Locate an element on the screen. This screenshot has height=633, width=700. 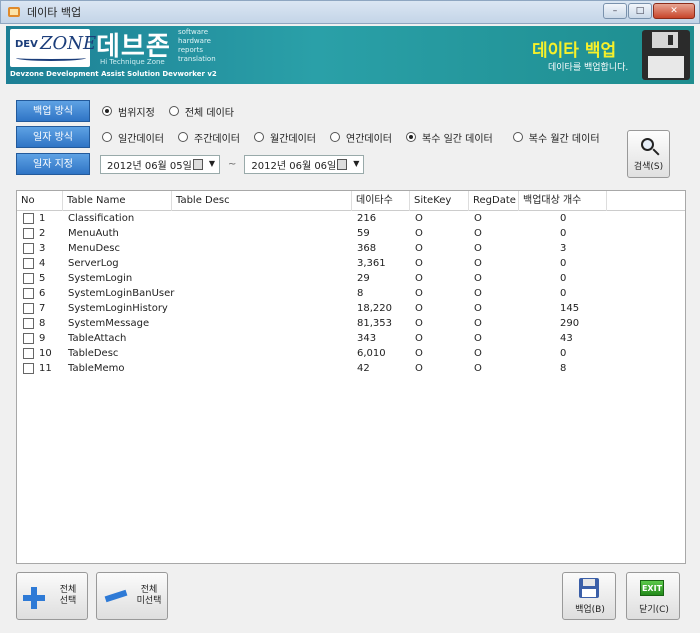
column-header-table-desc: Table Desc is located at coordinates (262, 201).